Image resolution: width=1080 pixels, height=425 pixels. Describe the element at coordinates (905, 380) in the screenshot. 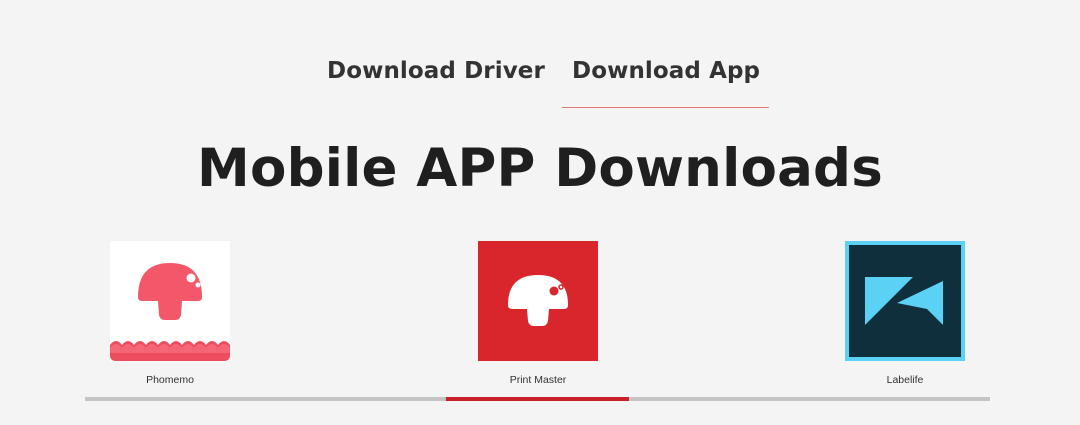

I see `app-name-labelife: Labelife` at that location.